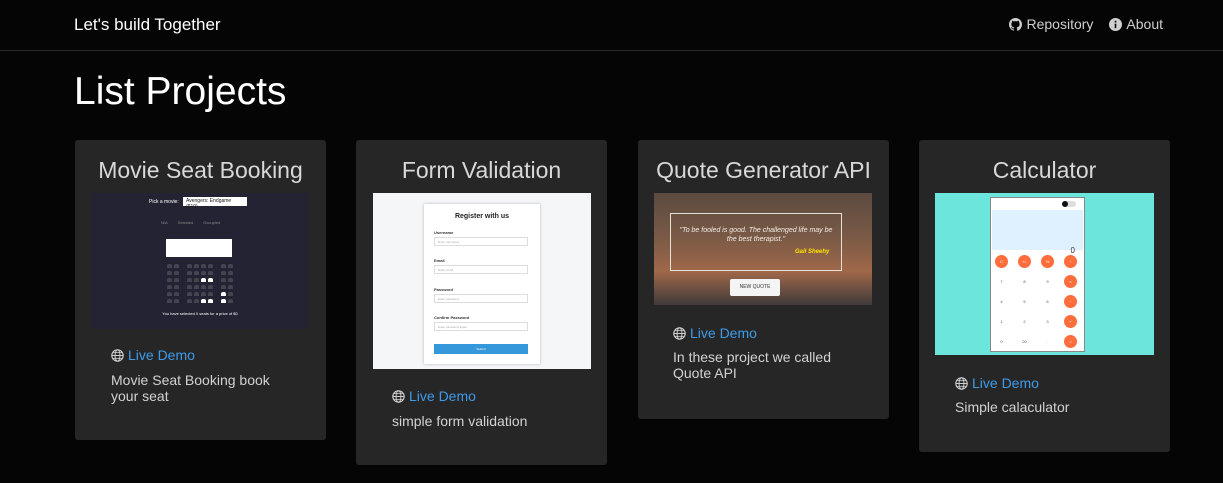 This screenshot has width=1223, height=483. What do you see at coordinates (611, 25) in the screenshot?
I see `navbar: Let's build Together Repository About` at bounding box center [611, 25].